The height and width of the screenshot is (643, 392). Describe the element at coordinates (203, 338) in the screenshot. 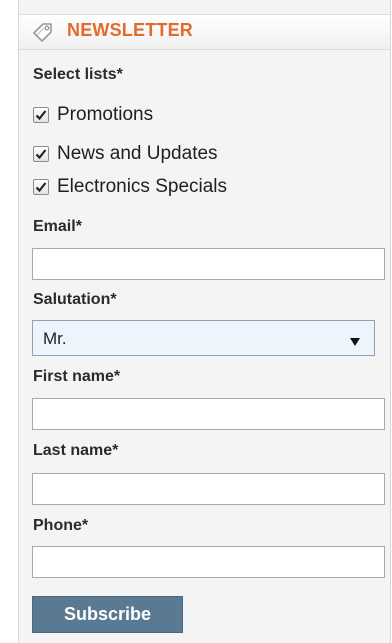

I see `salutation-select: Mr.` at that location.